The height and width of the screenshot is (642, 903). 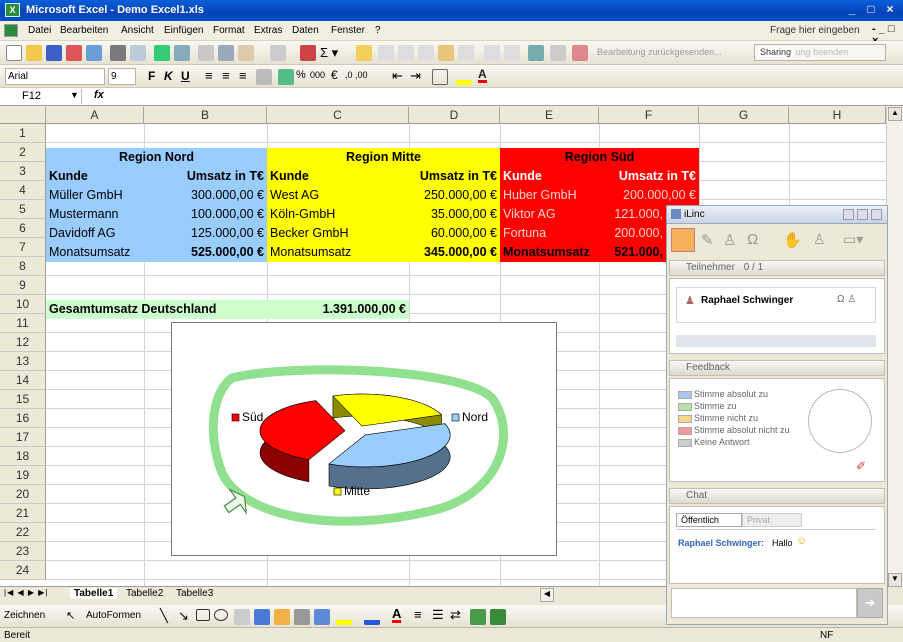 What do you see at coordinates (23, 228) in the screenshot?
I see `row-header-6: 6` at bounding box center [23, 228].